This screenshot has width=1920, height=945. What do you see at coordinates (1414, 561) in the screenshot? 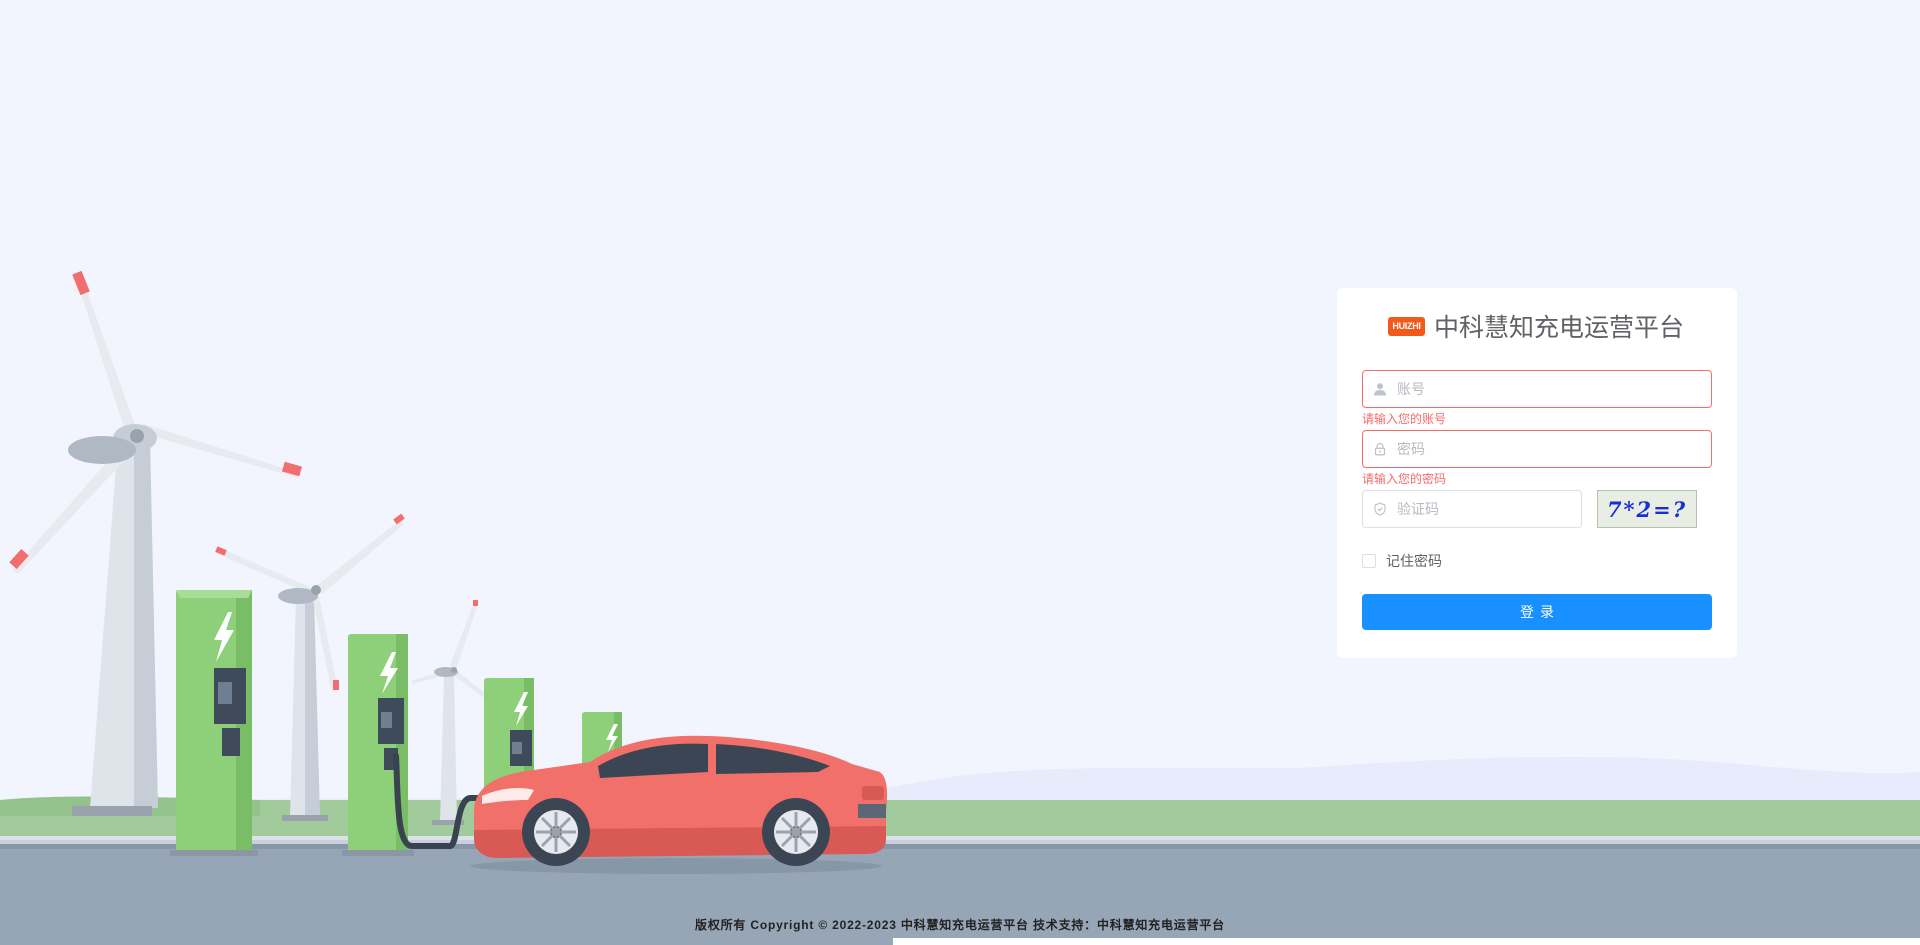
I see `remember-label: 记住密码` at bounding box center [1414, 561].